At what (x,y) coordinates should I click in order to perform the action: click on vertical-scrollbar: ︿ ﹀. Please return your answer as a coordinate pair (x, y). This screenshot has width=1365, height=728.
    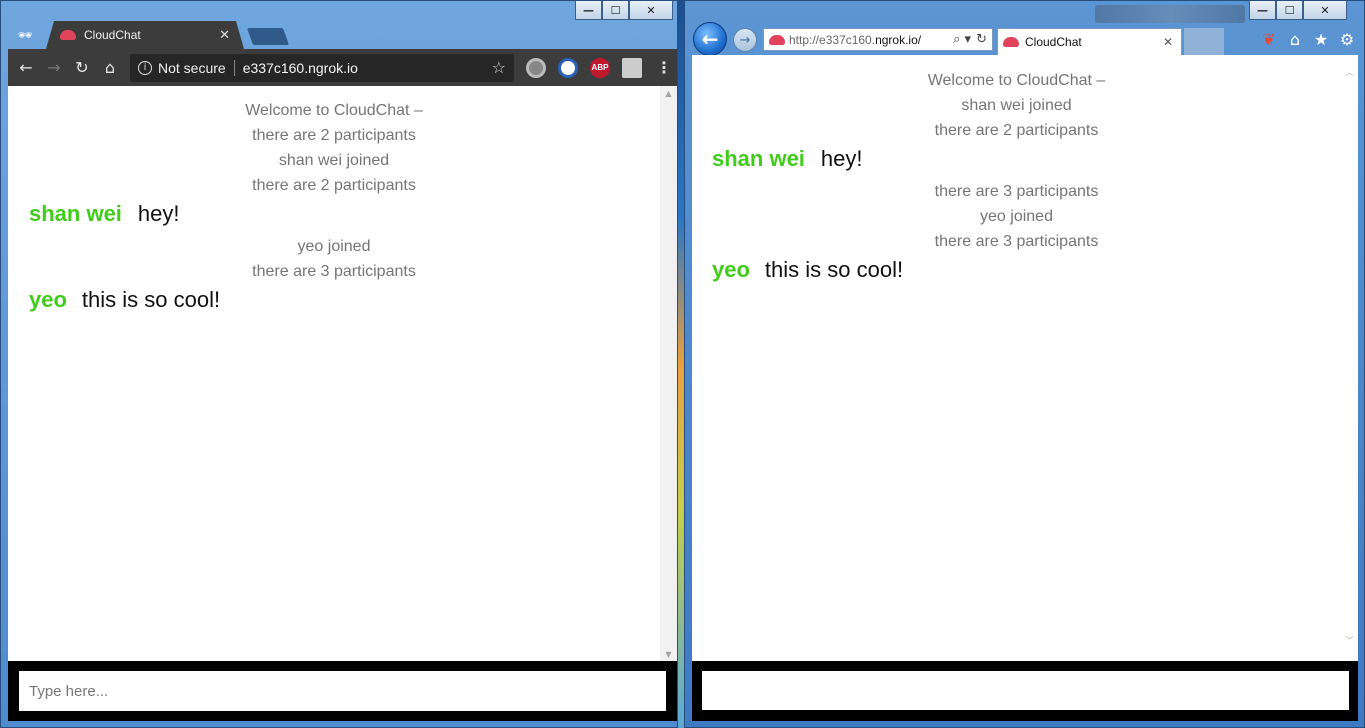
    Looking at the image, I should click on (1349, 358).